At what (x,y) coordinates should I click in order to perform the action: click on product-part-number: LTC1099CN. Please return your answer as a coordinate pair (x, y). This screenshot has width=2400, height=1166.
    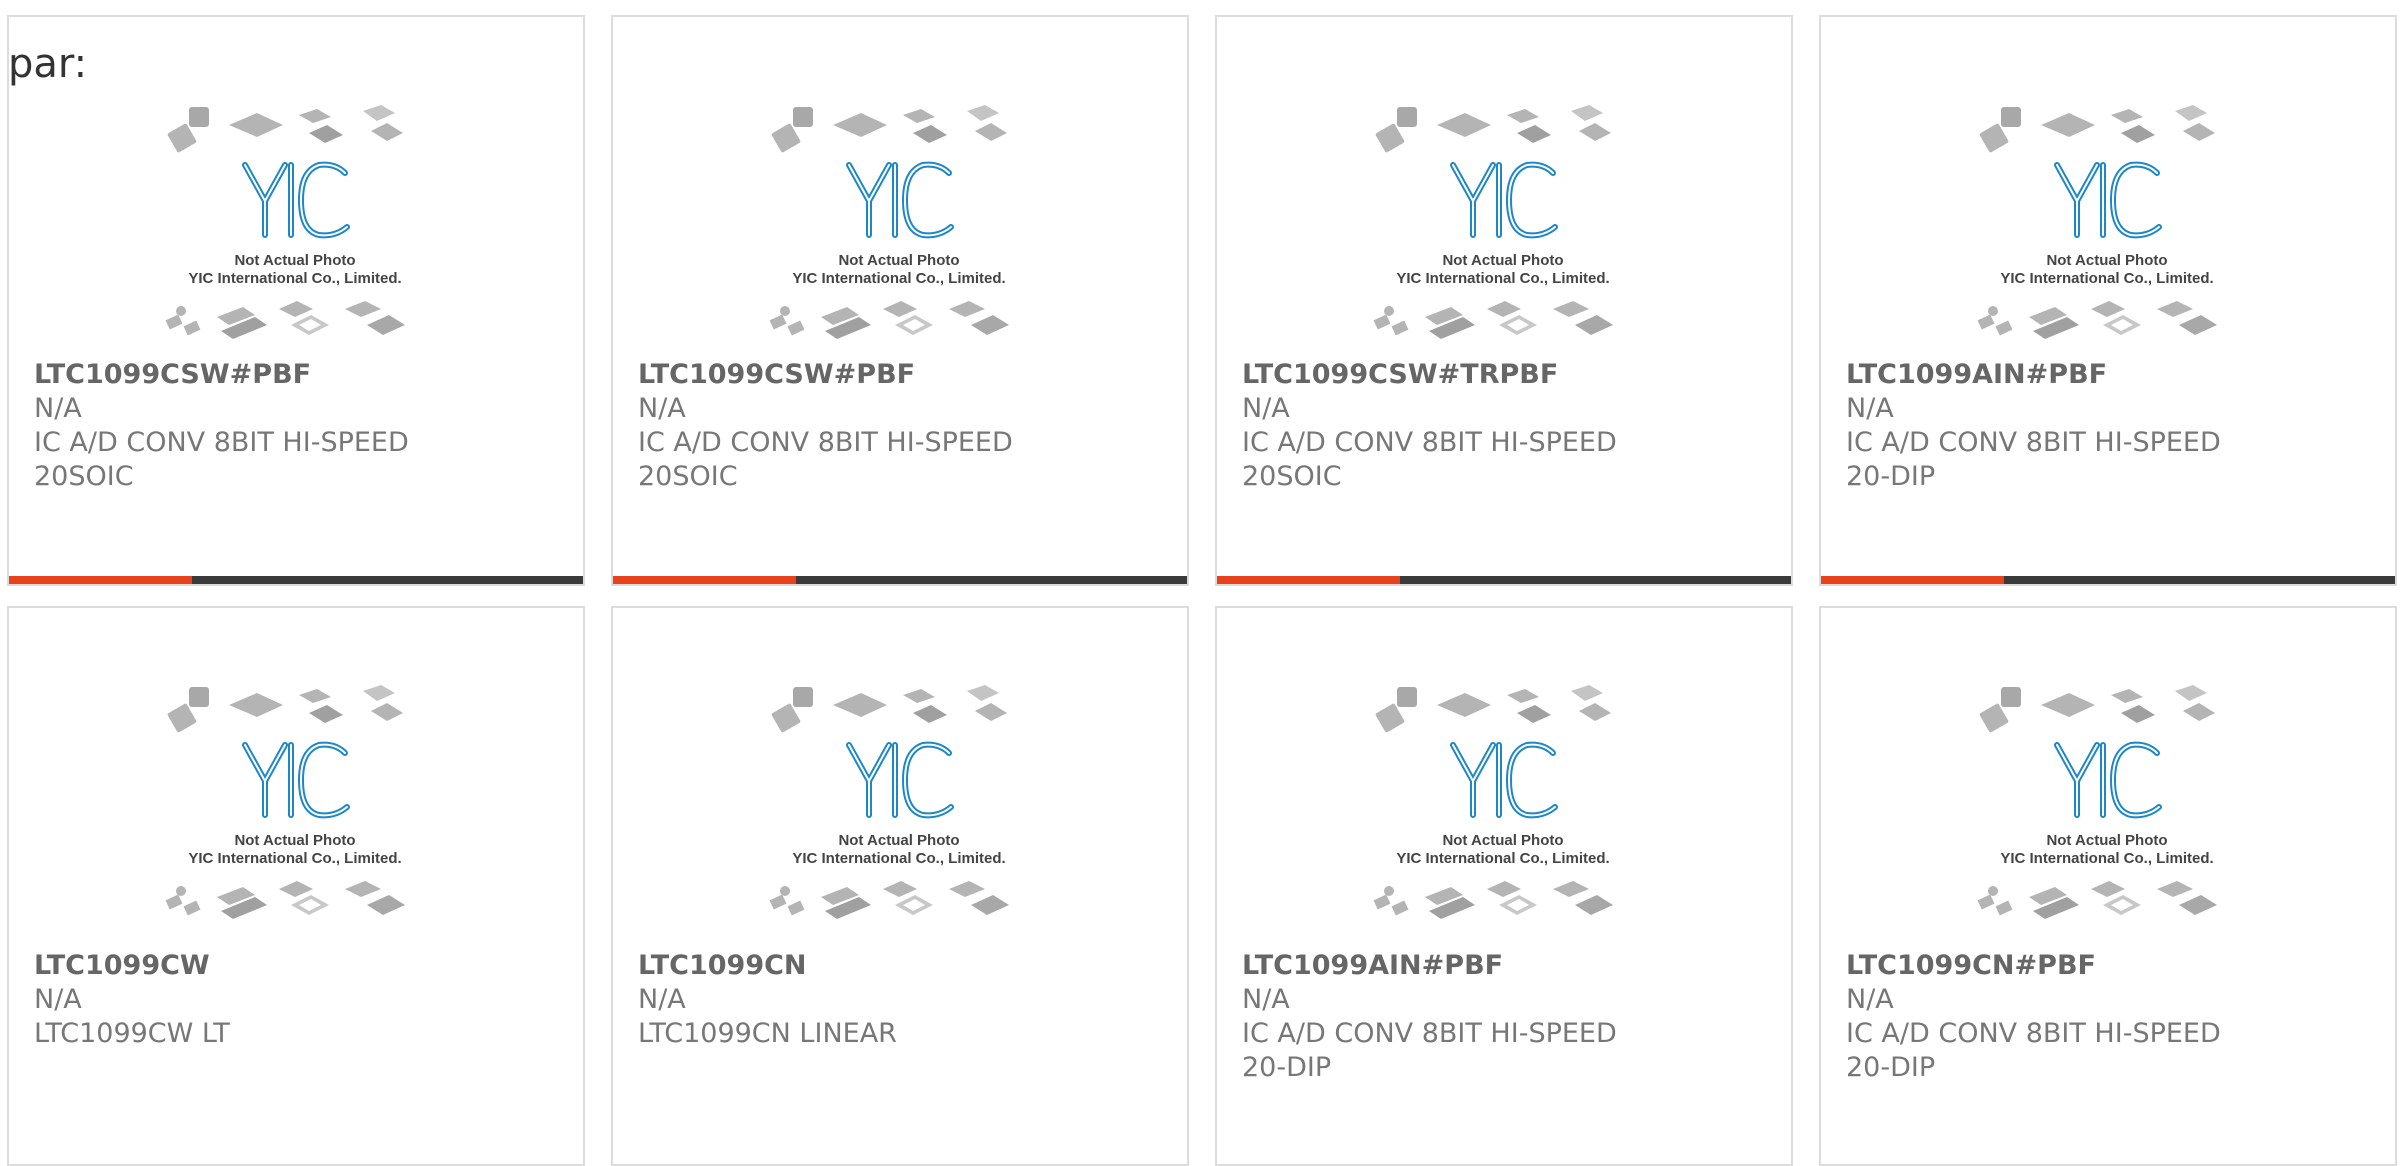
    Looking at the image, I should click on (722, 966).